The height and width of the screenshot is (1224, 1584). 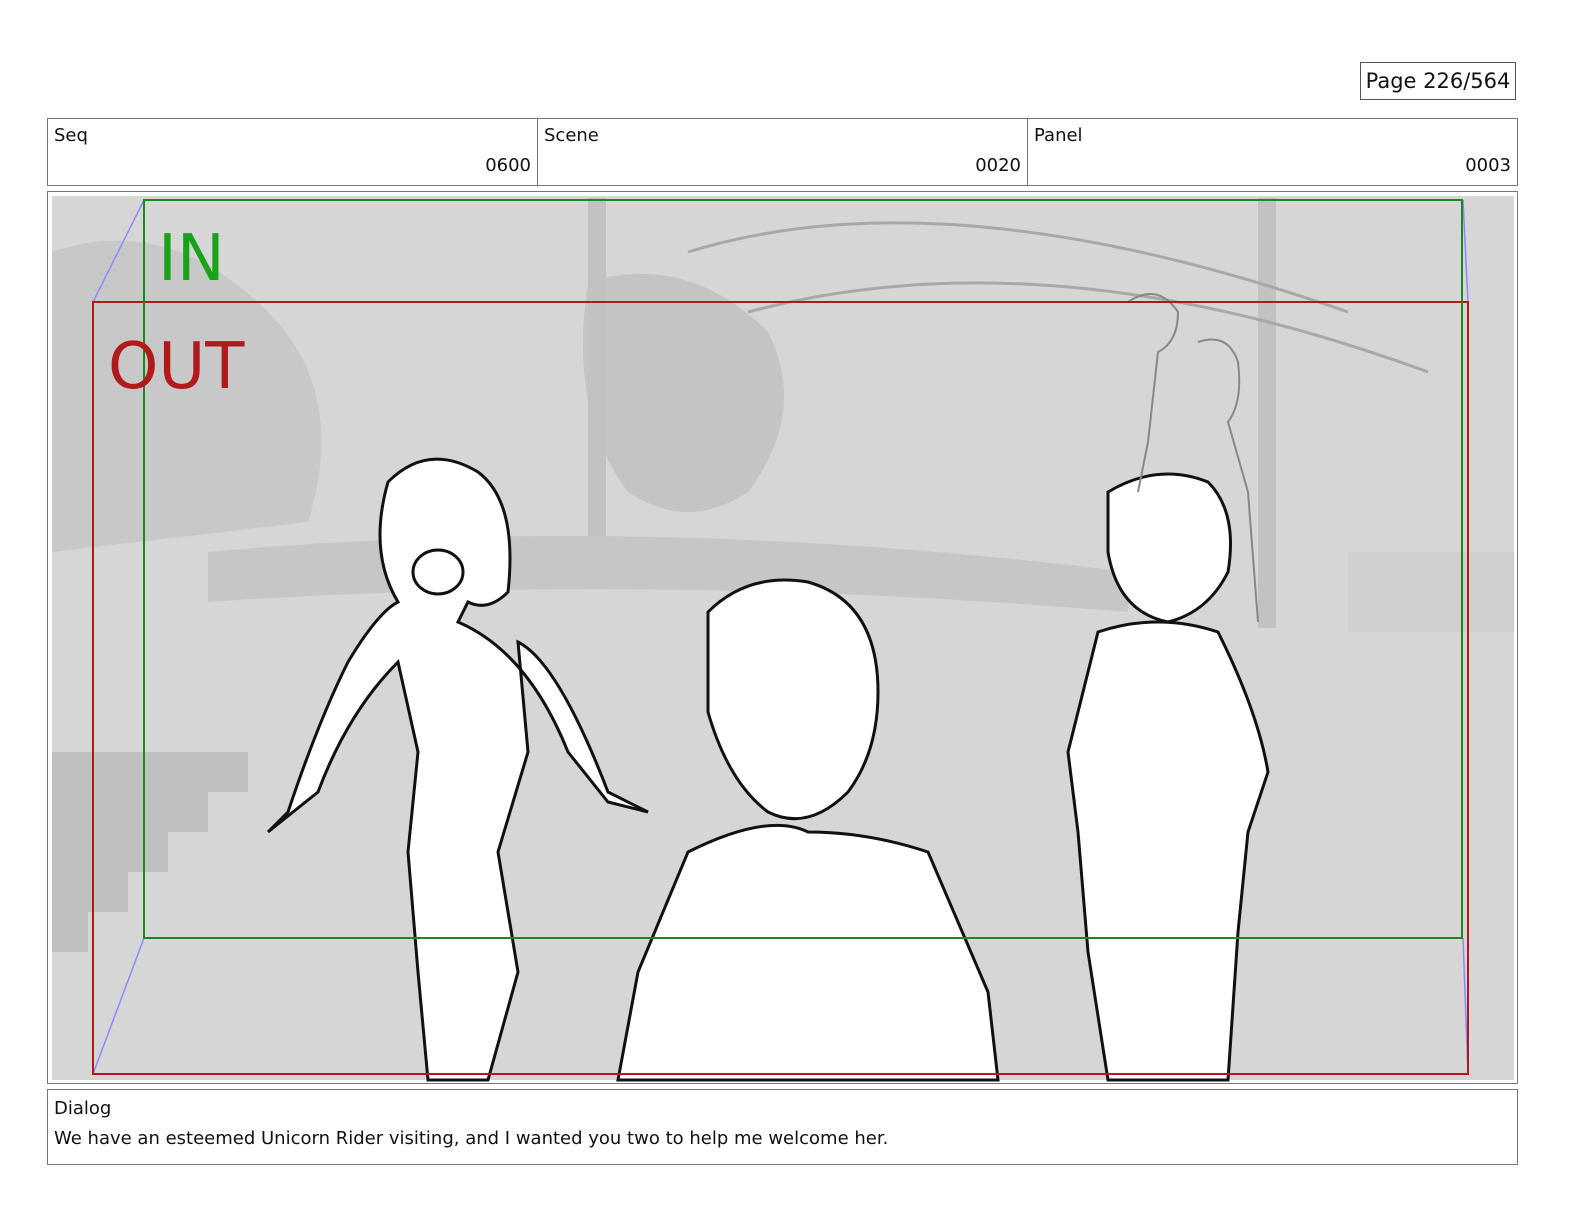 I want to click on pillar-left, so click(x=597, y=373).